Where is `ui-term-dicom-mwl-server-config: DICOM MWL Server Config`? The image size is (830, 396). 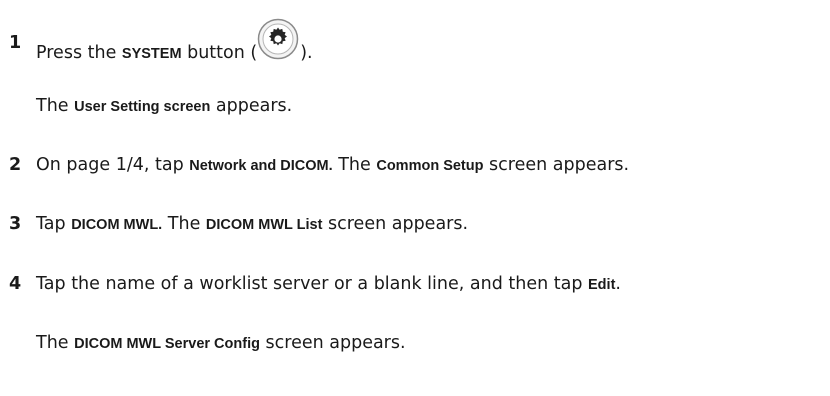
ui-term-dicom-mwl-server-config: DICOM MWL Server Config is located at coordinates (167, 344).